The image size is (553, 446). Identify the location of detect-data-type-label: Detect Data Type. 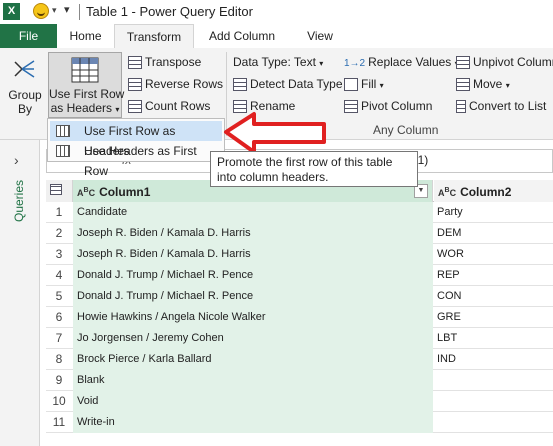
(296, 84).